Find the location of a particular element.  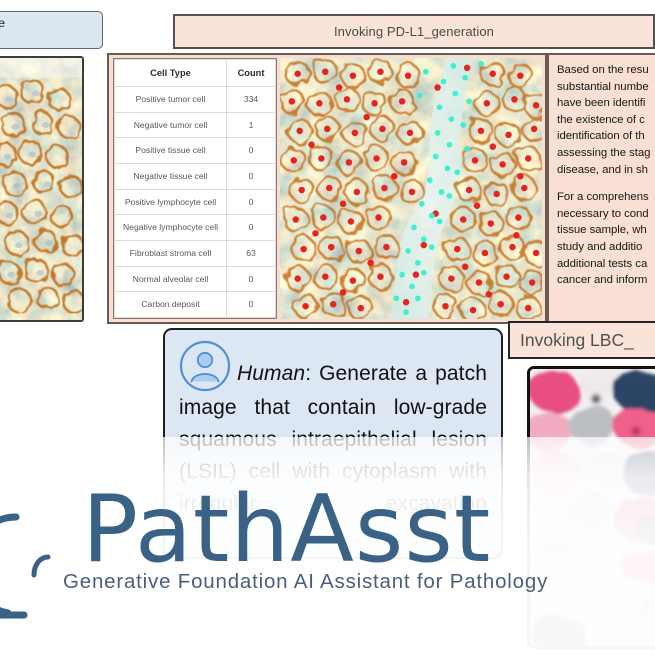

table-row: Positive tumor cell 334 is located at coordinates (195, 99).